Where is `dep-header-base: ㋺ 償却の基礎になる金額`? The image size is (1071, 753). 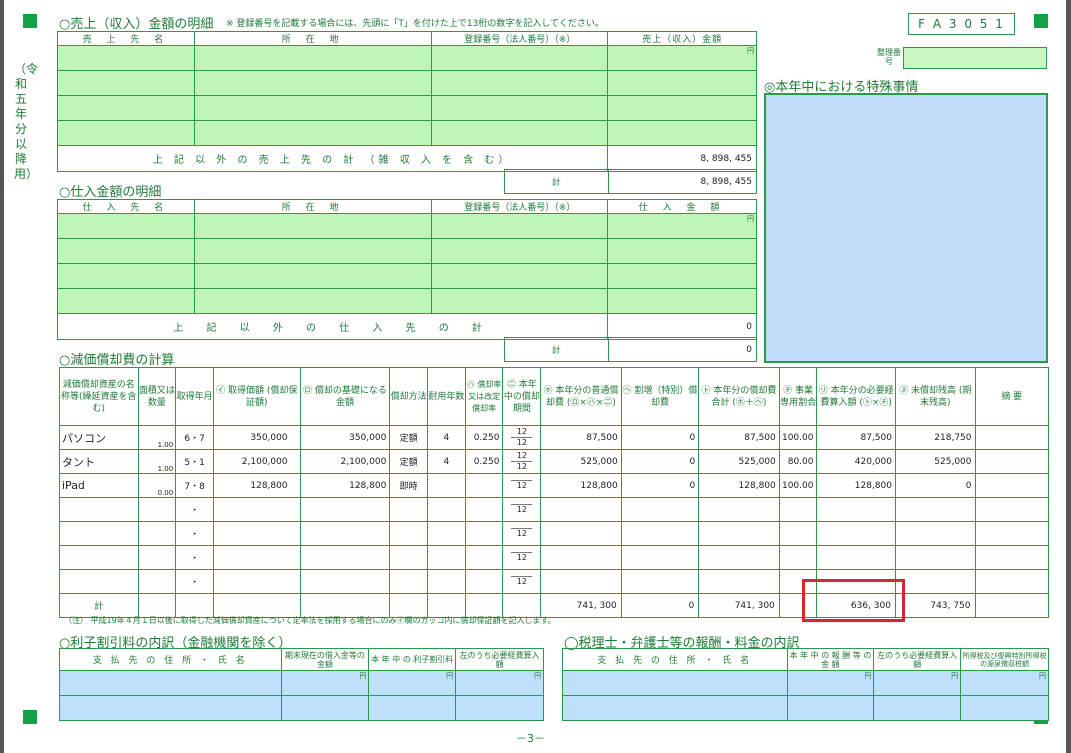 dep-header-base: ㋺ 償却の基礎になる金額 is located at coordinates (345, 396).